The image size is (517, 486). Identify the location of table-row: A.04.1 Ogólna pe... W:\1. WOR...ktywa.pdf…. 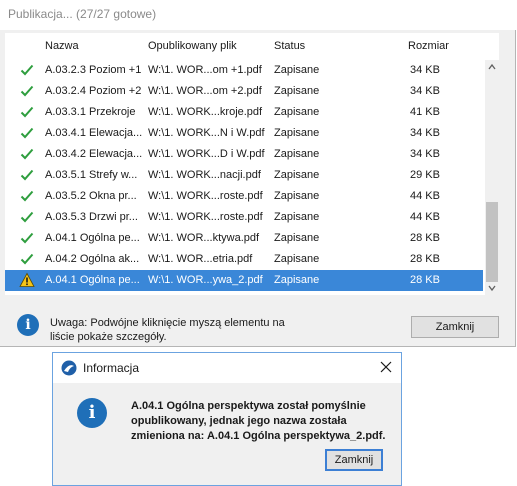
(244, 238).